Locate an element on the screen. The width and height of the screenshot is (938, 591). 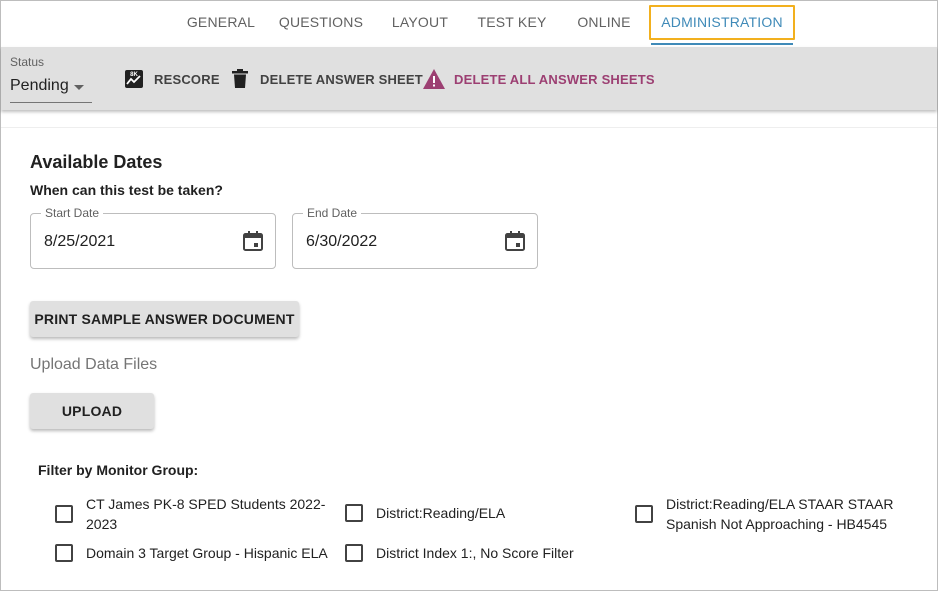
status-label: Status is located at coordinates (27, 62).